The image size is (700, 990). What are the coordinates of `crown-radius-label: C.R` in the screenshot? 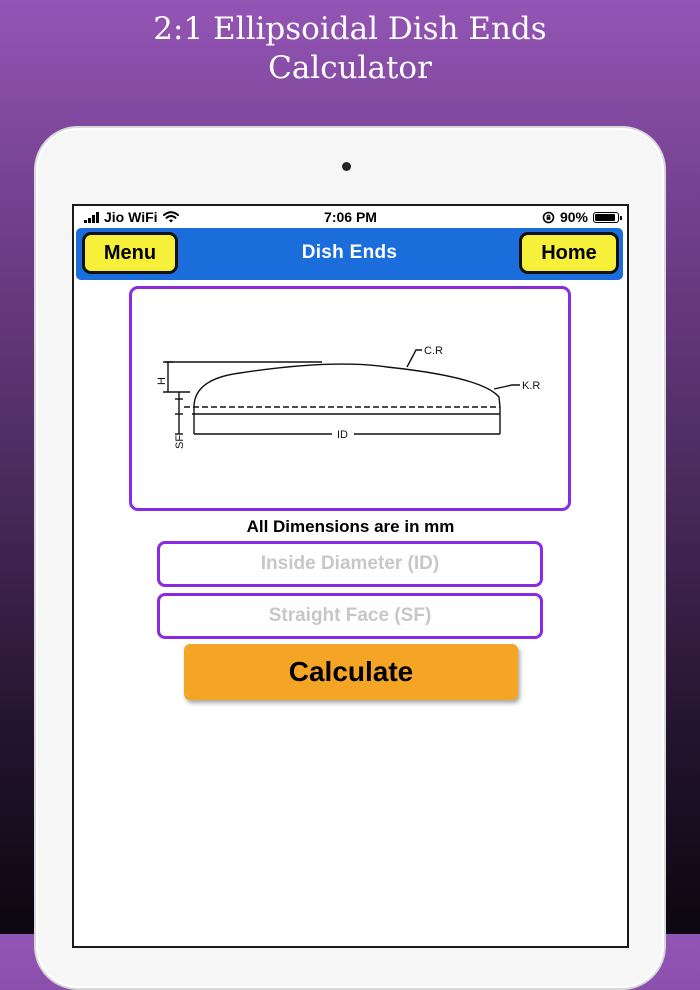 It's located at (433, 351).